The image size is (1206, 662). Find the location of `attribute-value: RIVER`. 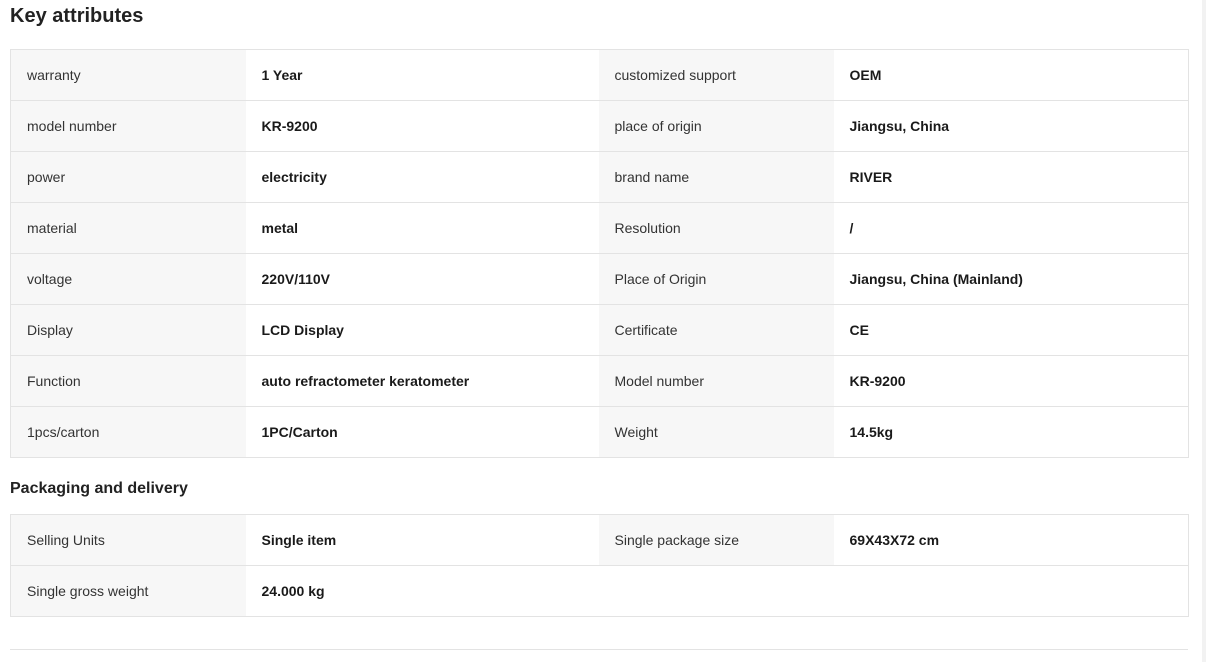

attribute-value: RIVER is located at coordinates (1011, 177).